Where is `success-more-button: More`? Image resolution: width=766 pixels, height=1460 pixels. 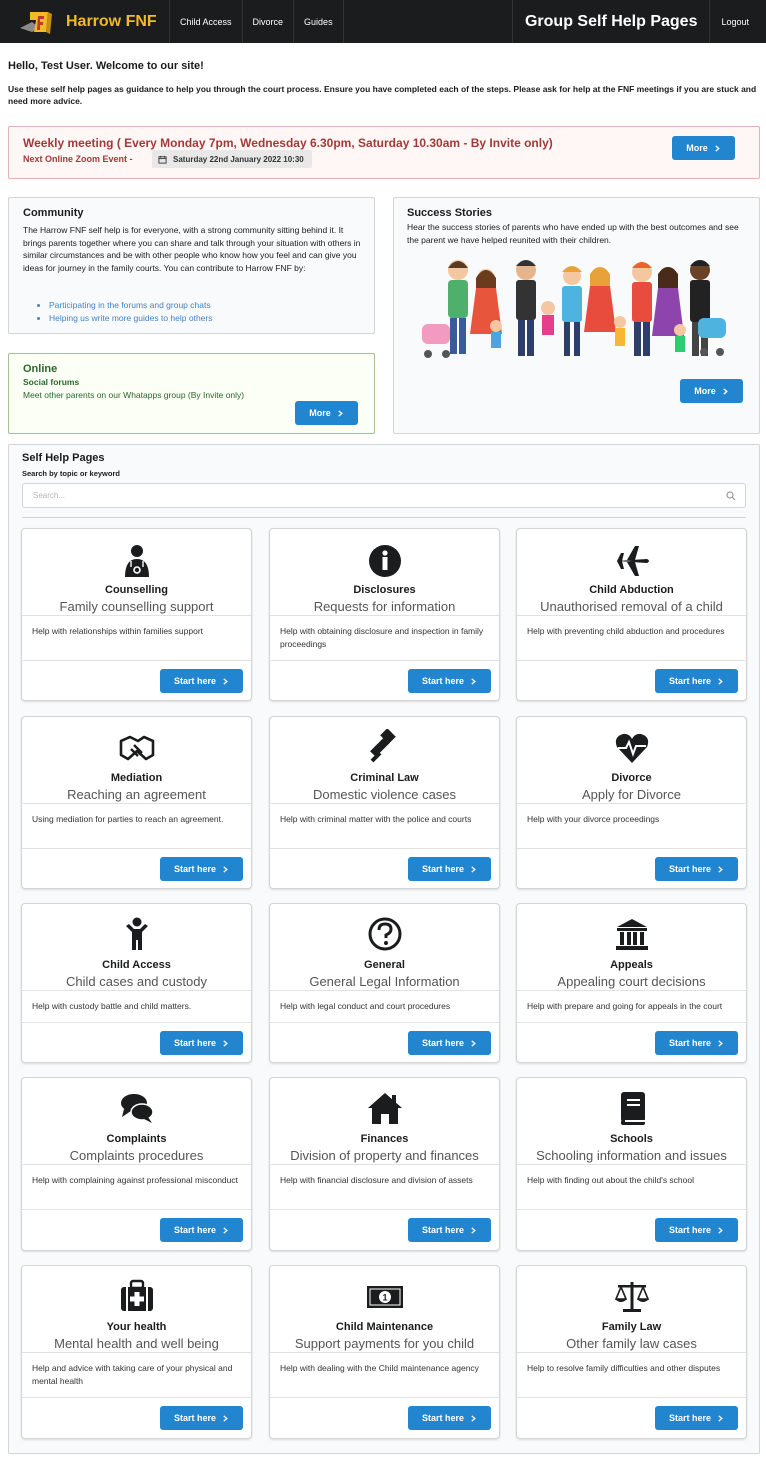
success-more-button: More is located at coordinates (711, 391).